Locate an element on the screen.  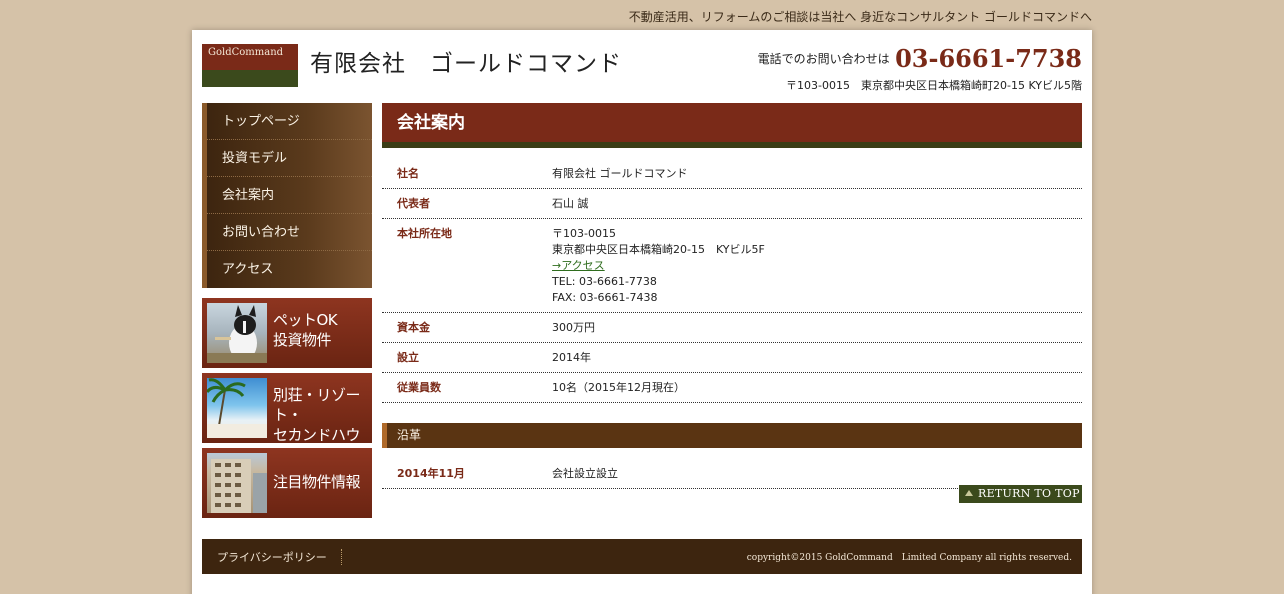
phone-number: 03-6661-7738 is located at coordinates (988, 58).